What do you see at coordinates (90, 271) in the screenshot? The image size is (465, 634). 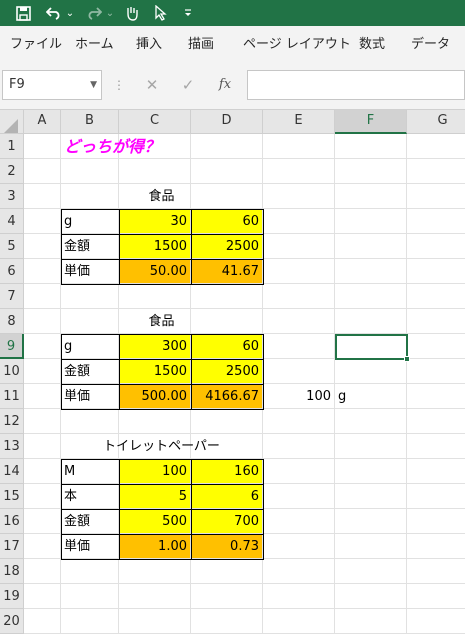 I see `cell-b6: 単価` at bounding box center [90, 271].